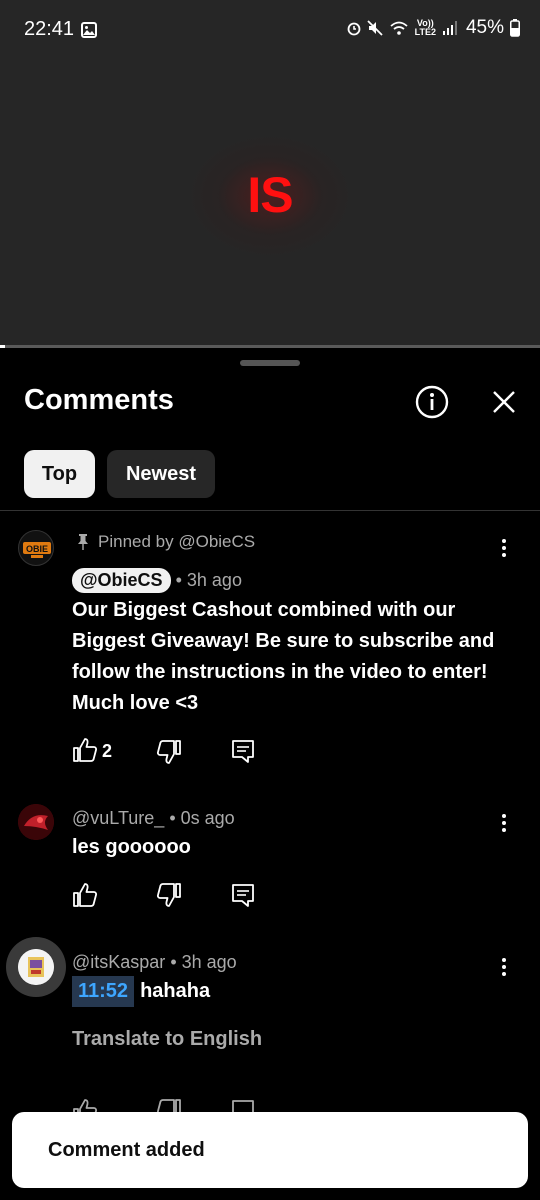 The width and height of the screenshot is (540, 1200). What do you see at coordinates (399, 28) in the screenshot?
I see `wifi-icon` at bounding box center [399, 28].